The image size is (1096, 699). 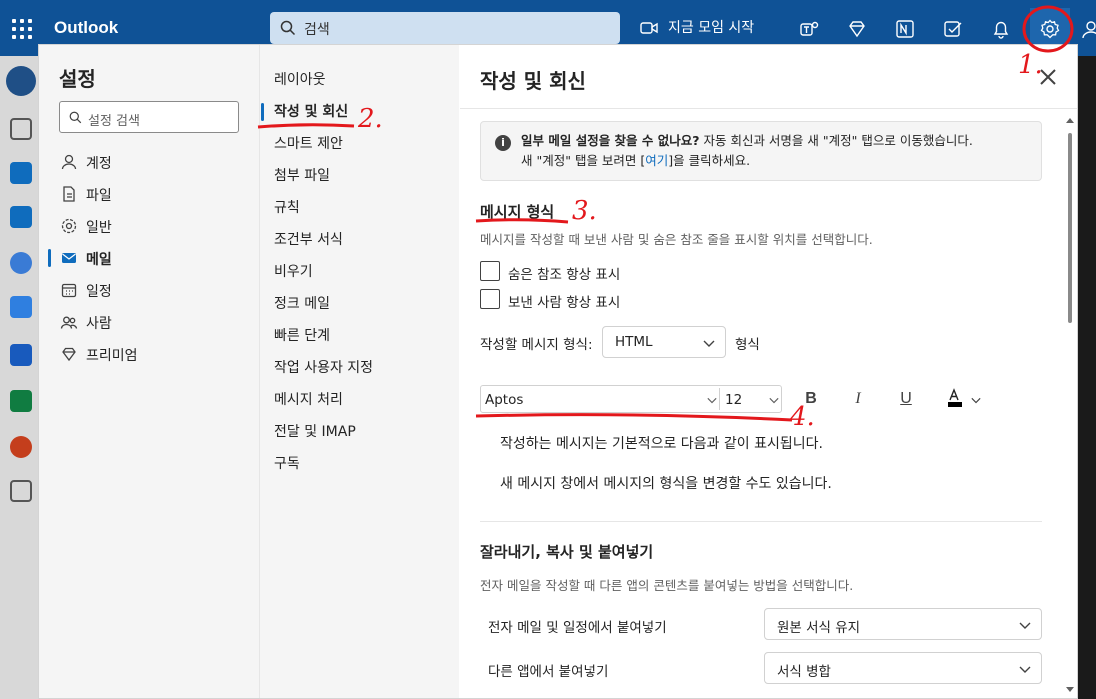 I want to click on info-line-2: 새 "계정" 탭을 보려면 [여기]을 클릭하세요., so click(x=635, y=160).